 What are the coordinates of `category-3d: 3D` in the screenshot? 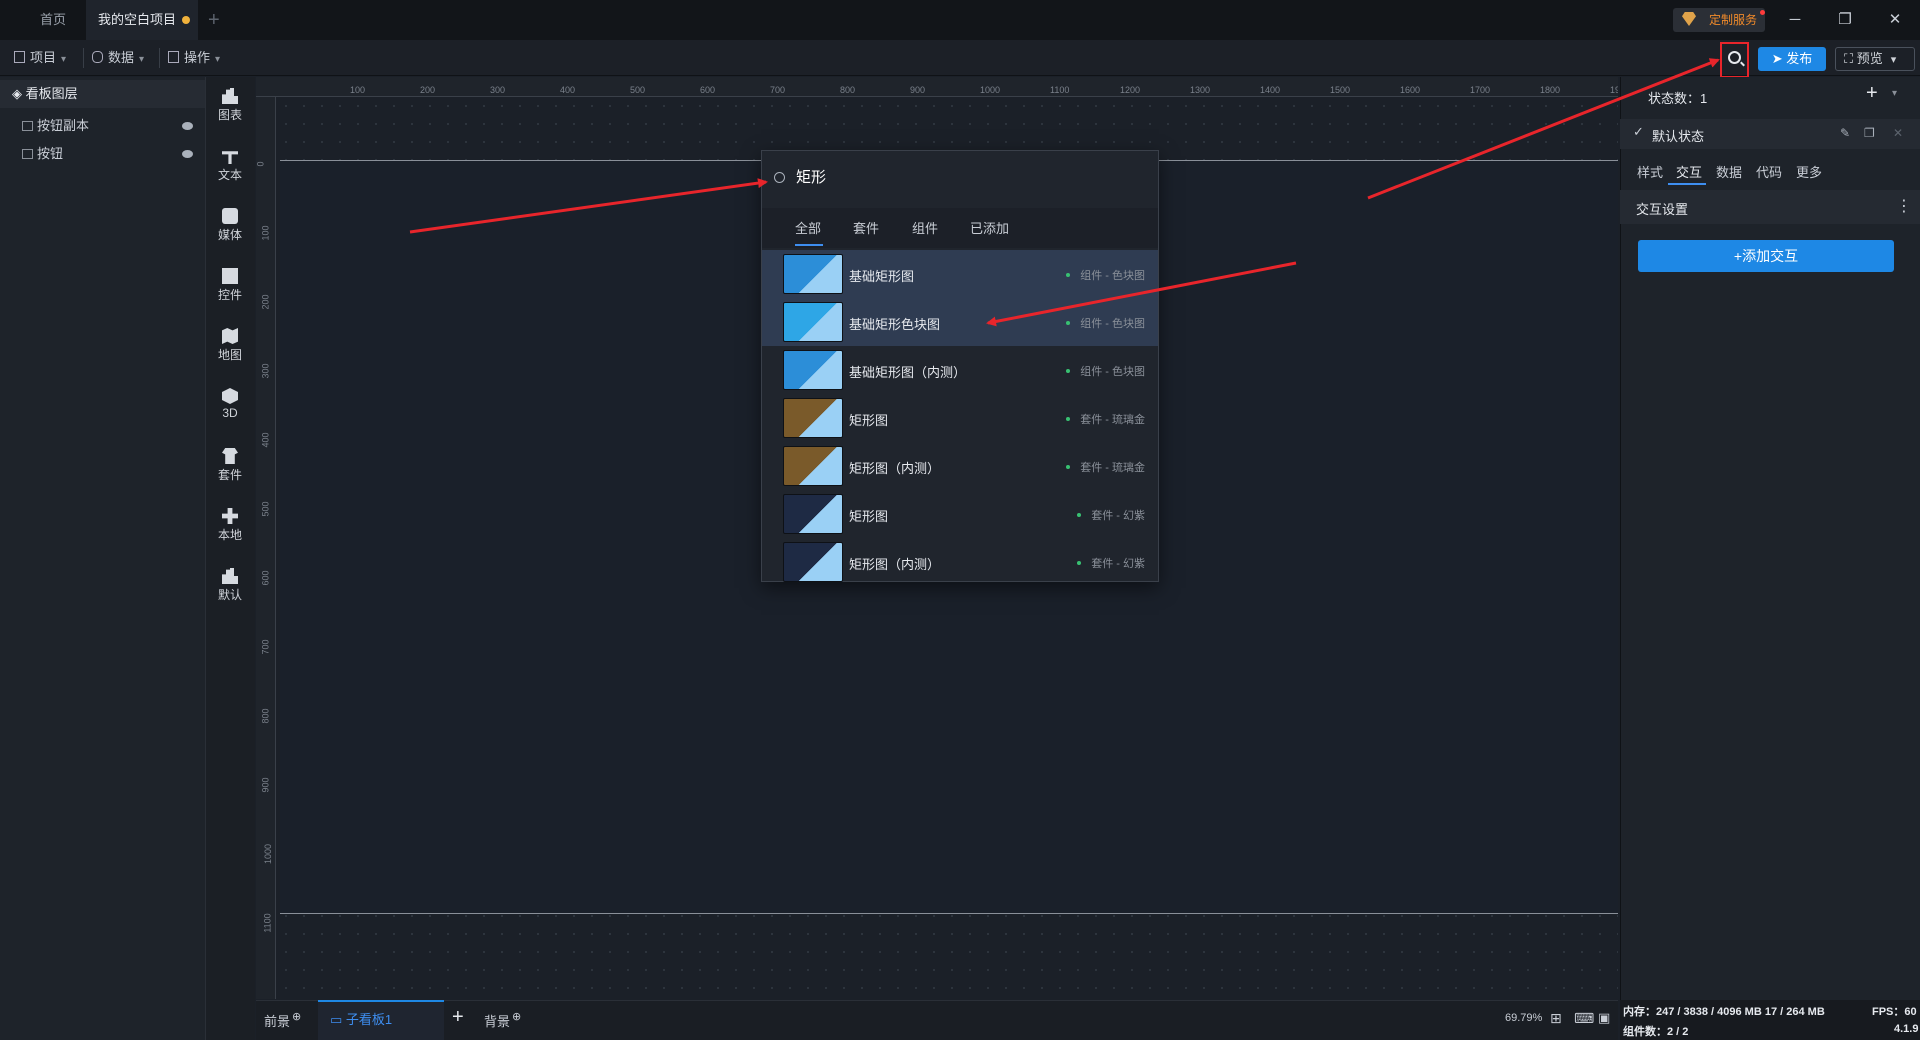 It's located at (230, 404).